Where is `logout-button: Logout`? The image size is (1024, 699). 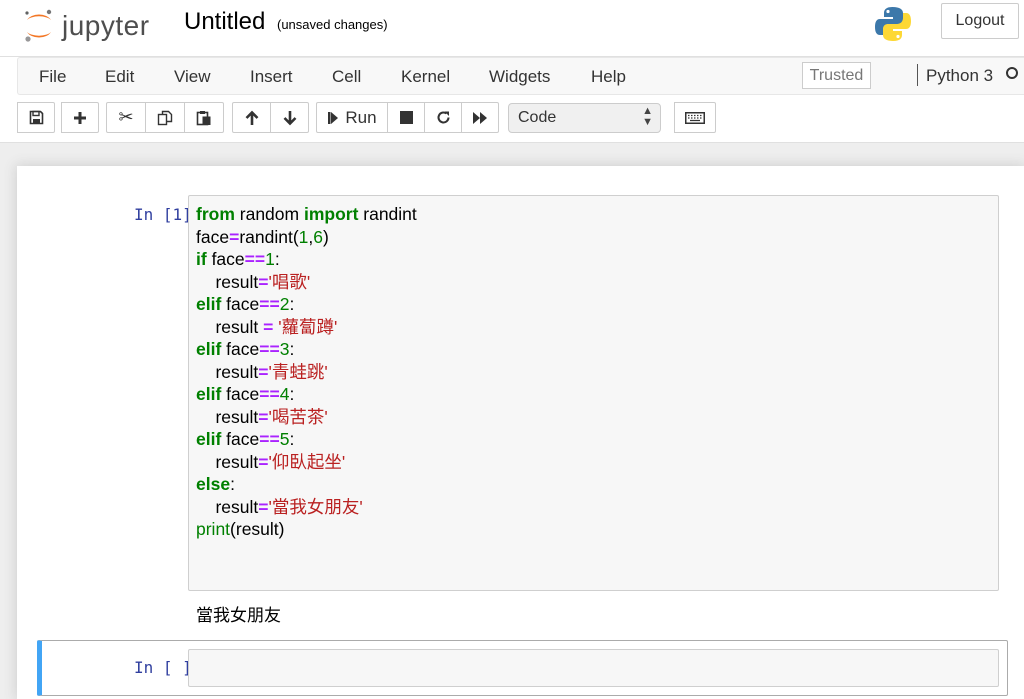
logout-button: Logout is located at coordinates (980, 21).